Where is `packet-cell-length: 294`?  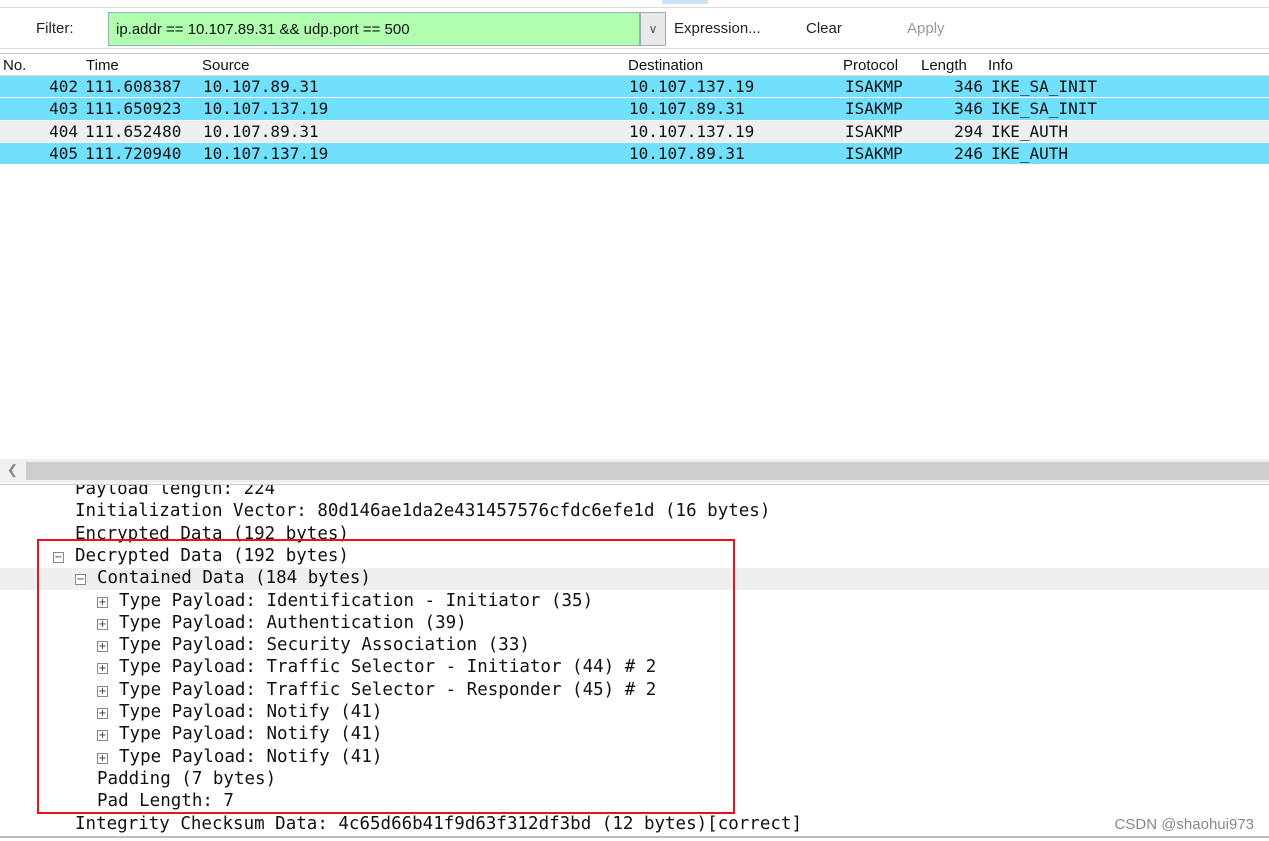
packet-cell-length: 294 is located at coordinates (968, 131).